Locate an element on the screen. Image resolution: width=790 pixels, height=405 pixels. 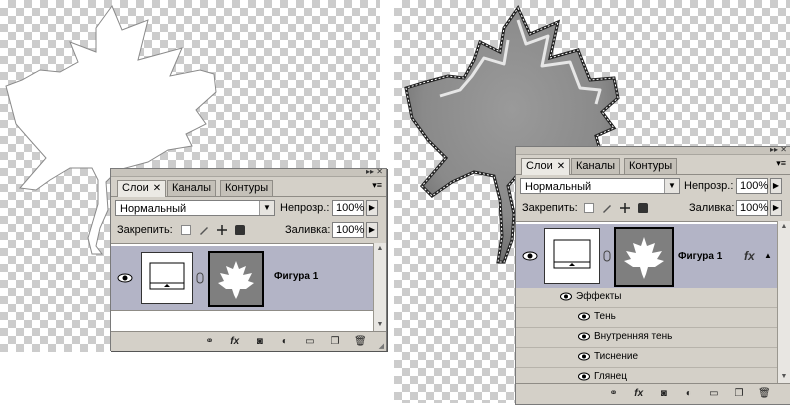
lock-row: Закрепить: Заливка: 100% ▶ is located at coordinates (653, 208).